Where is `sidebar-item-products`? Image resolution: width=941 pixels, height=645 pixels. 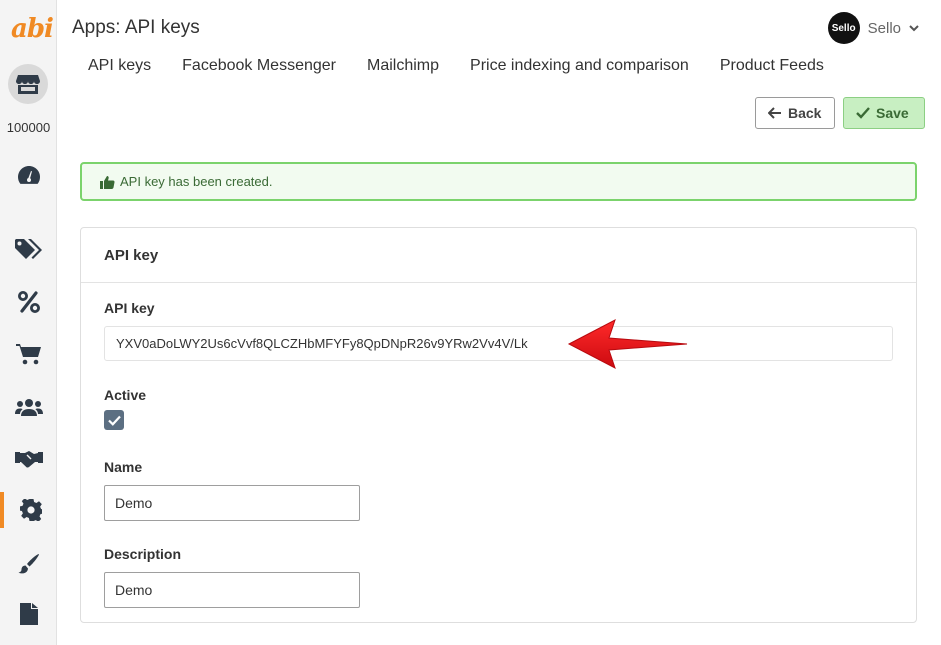 sidebar-item-products is located at coordinates (28, 249).